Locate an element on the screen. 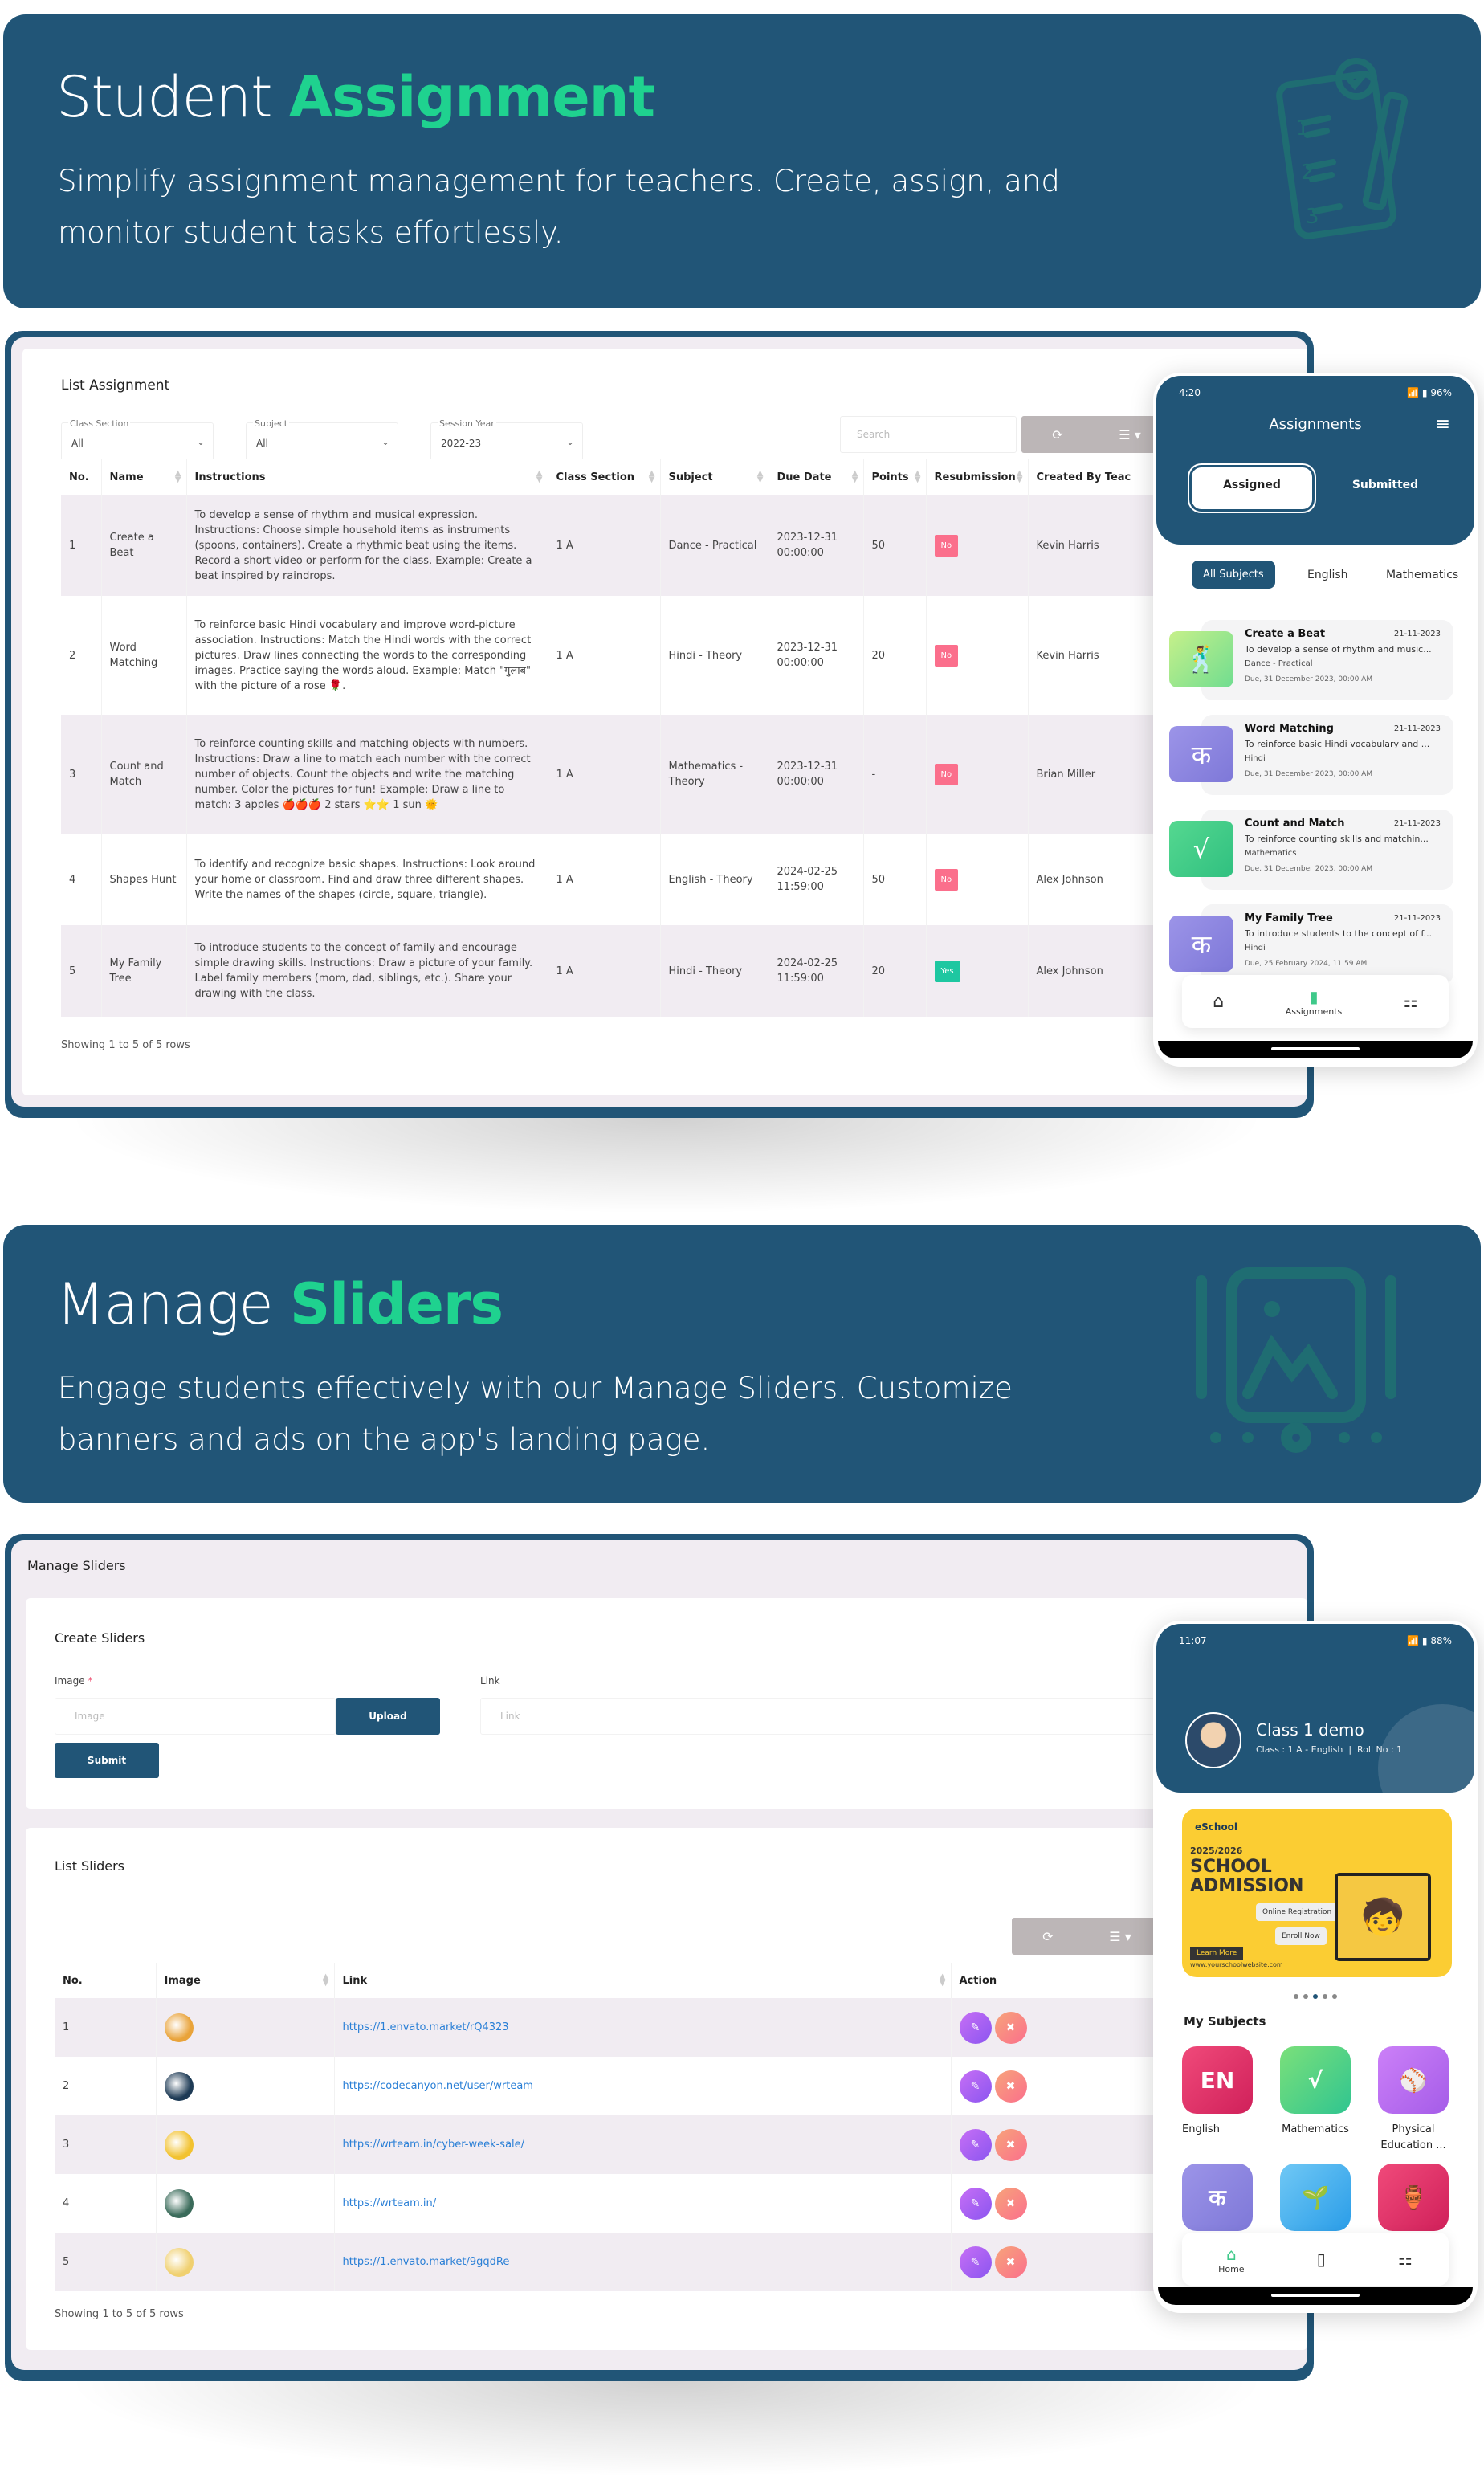 The height and width of the screenshot is (2484, 1484). col-class-section: Class Section ▲ ▼ is located at coordinates (604, 477).